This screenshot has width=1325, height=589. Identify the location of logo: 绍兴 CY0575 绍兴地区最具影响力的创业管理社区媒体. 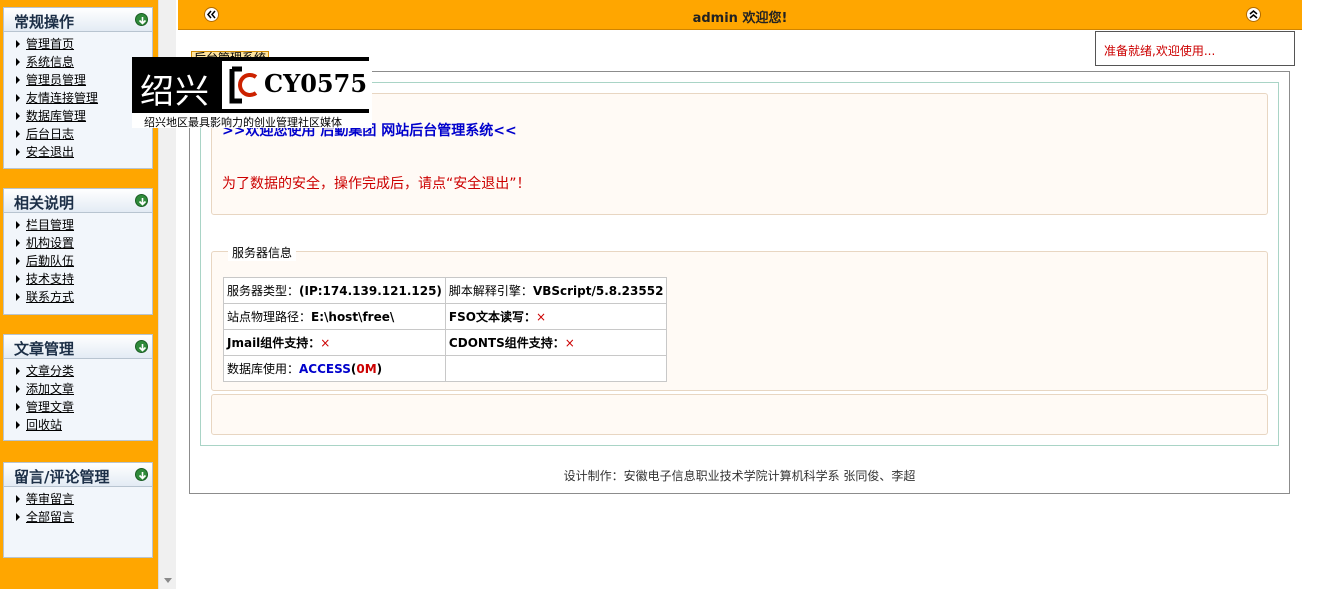
(252, 93).